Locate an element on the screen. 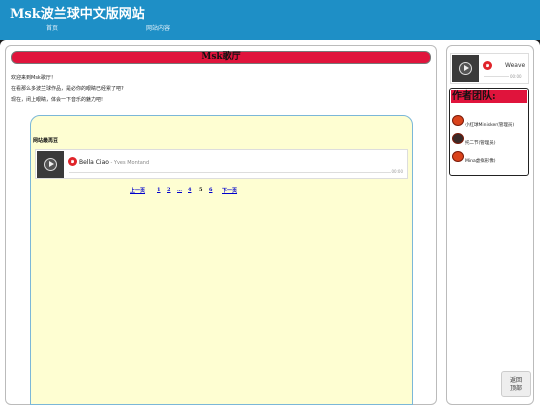 This screenshot has width=540, height=405. pager-next: 下一页 is located at coordinates (229, 190).